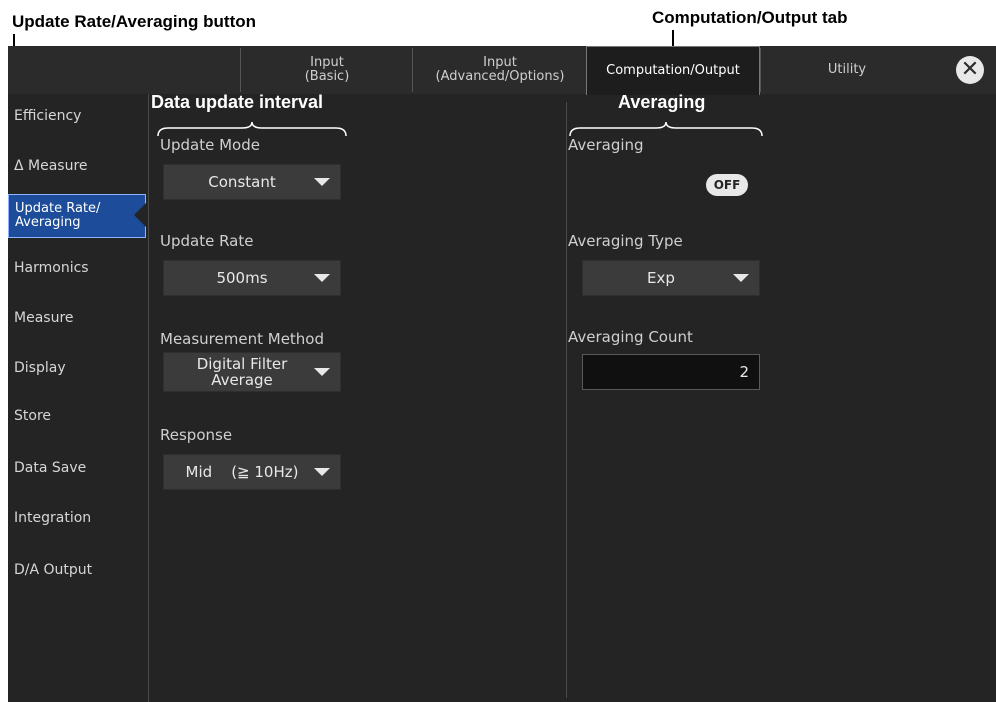 The height and width of the screenshot is (702, 996). I want to click on averaging-toggle: OFF, so click(727, 185).